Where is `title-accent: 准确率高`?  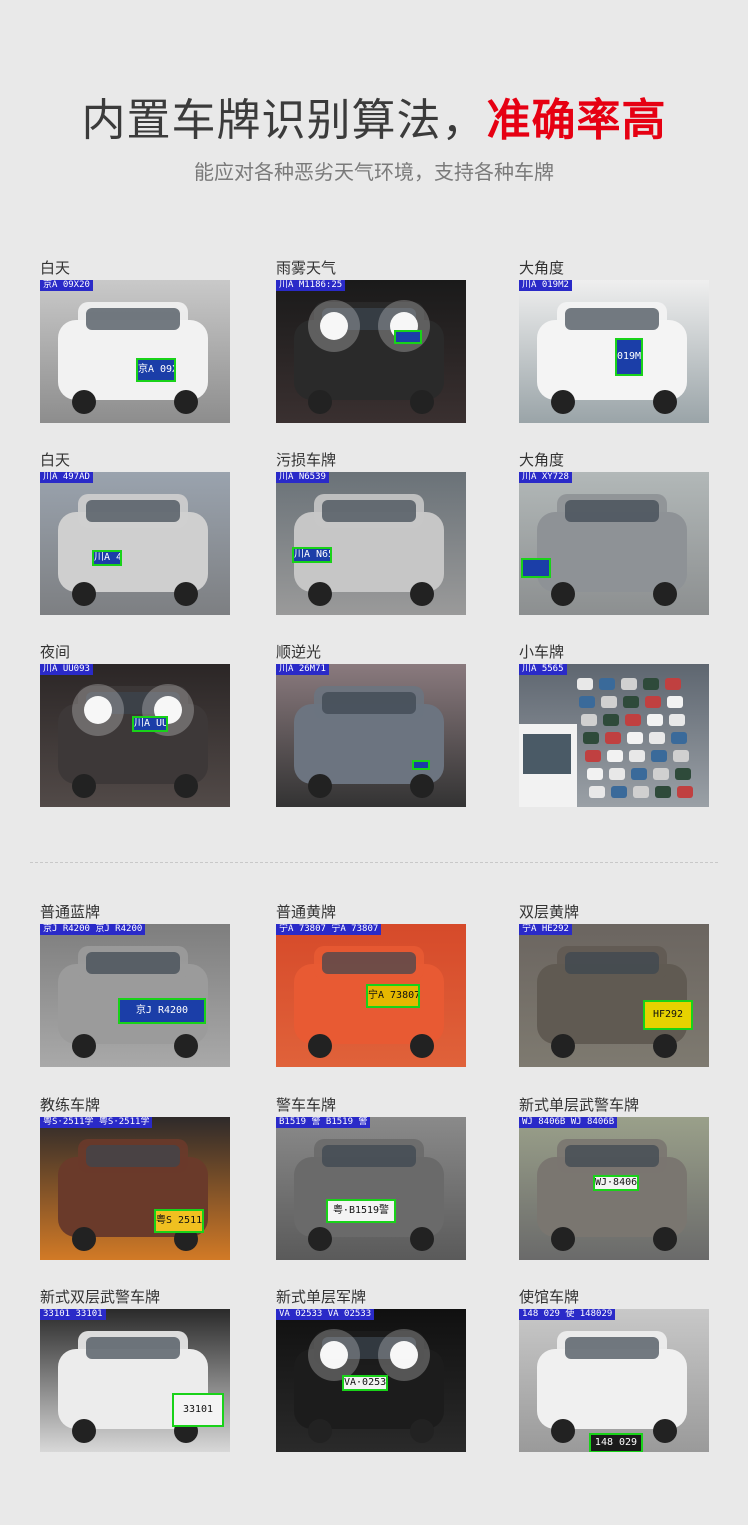 title-accent: 准确率高 is located at coordinates (576, 120).